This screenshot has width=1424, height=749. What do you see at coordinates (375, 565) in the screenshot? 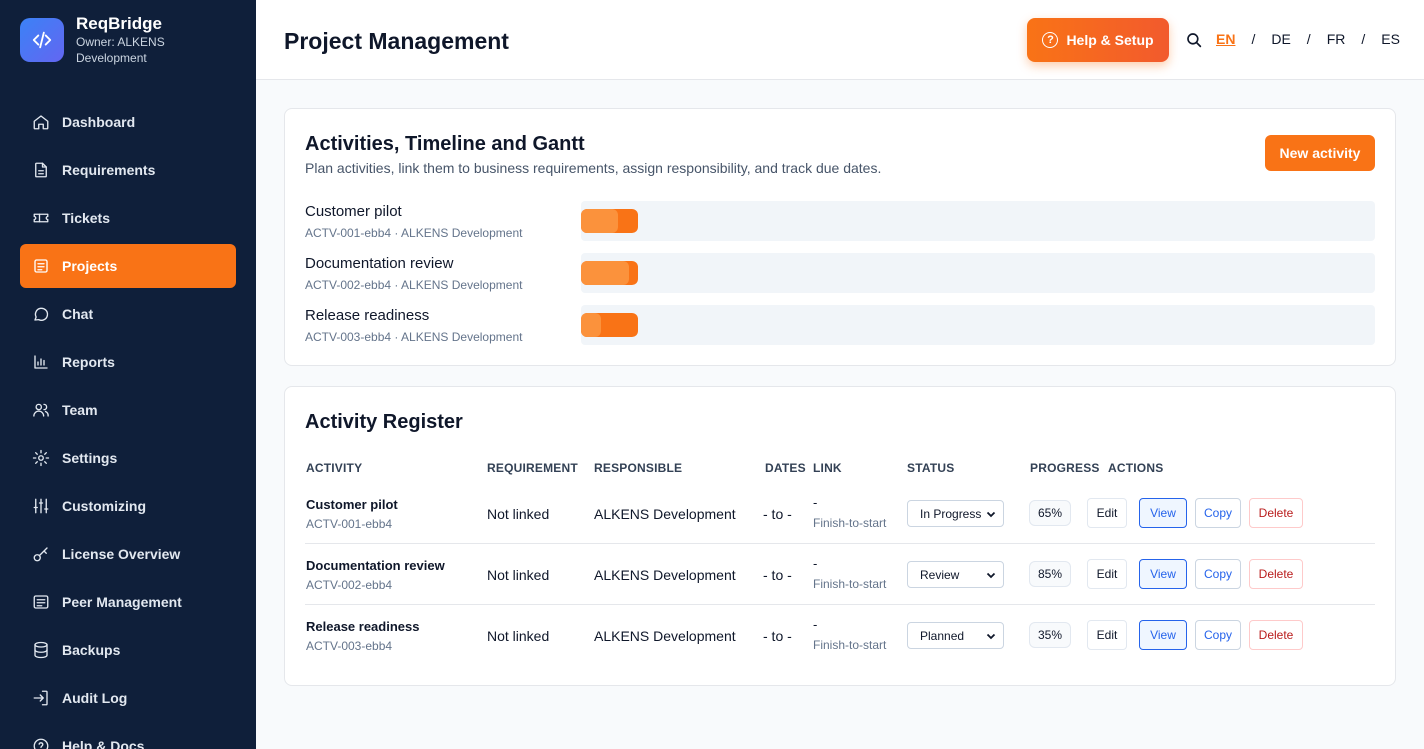
I see `activity-name: Documentation review` at bounding box center [375, 565].